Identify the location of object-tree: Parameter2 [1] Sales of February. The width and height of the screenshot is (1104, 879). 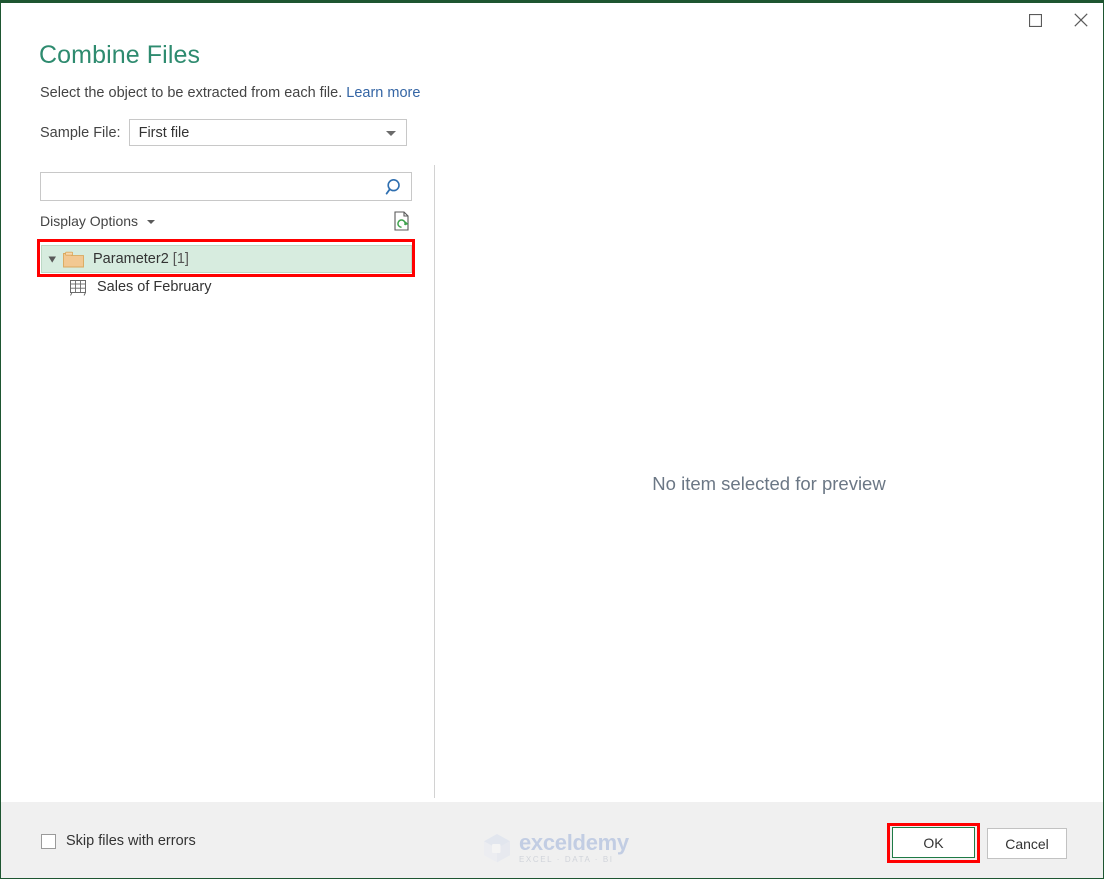
(217, 273).